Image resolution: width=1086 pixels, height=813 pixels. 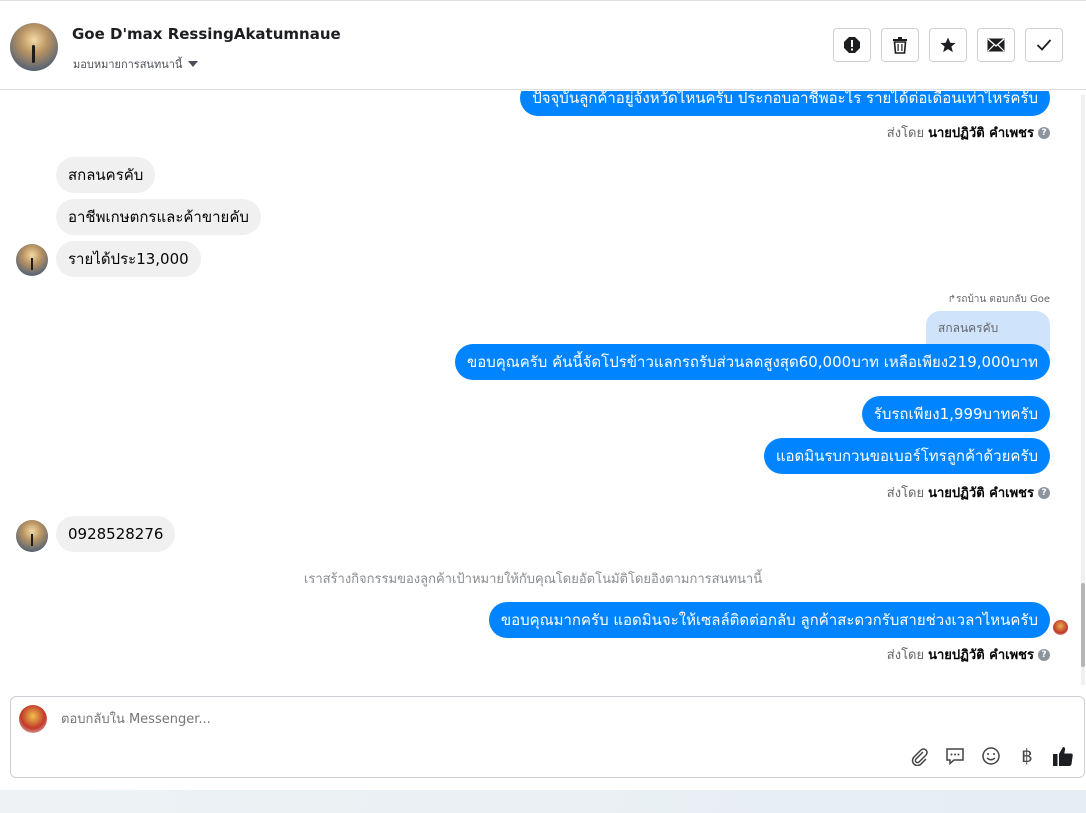 What do you see at coordinates (106, 175) in the screenshot?
I see `incoming-message: สกลนครคับ` at bounding box center [106, 175].